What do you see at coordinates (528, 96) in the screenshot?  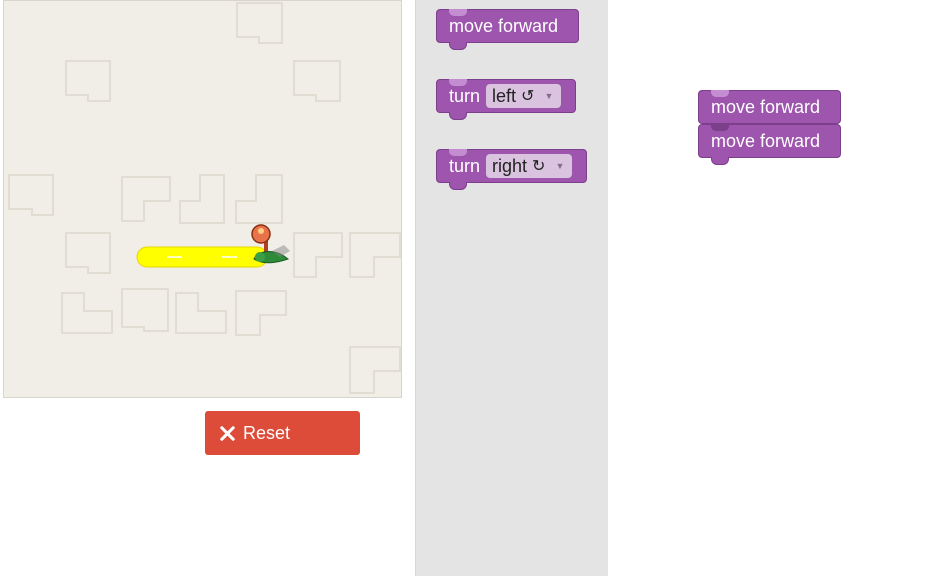 I see `rotate-left-icon: ↺` at bounding box center [528, 96].